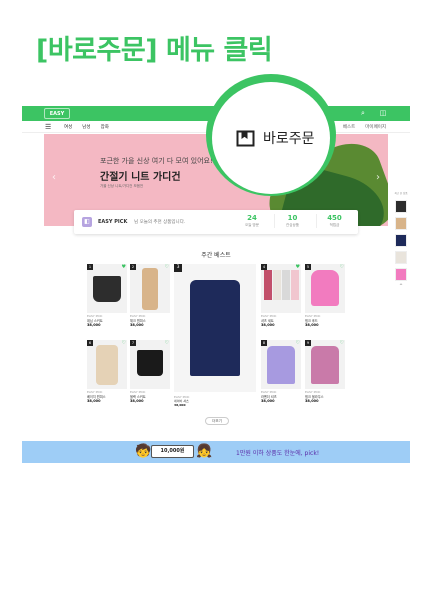 The height and width of the screenshot is (599, 433). I want to click on stat-wishlist: 10 관심상품, so click(292, 221).